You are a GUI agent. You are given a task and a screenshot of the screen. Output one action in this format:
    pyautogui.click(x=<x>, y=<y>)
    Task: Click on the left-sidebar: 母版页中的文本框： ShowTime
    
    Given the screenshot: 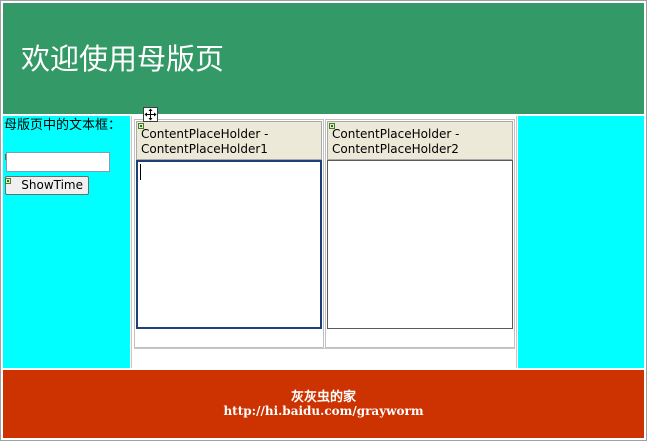 What is the action you would take?
    pyautogui.click(x=66, y=242)
    